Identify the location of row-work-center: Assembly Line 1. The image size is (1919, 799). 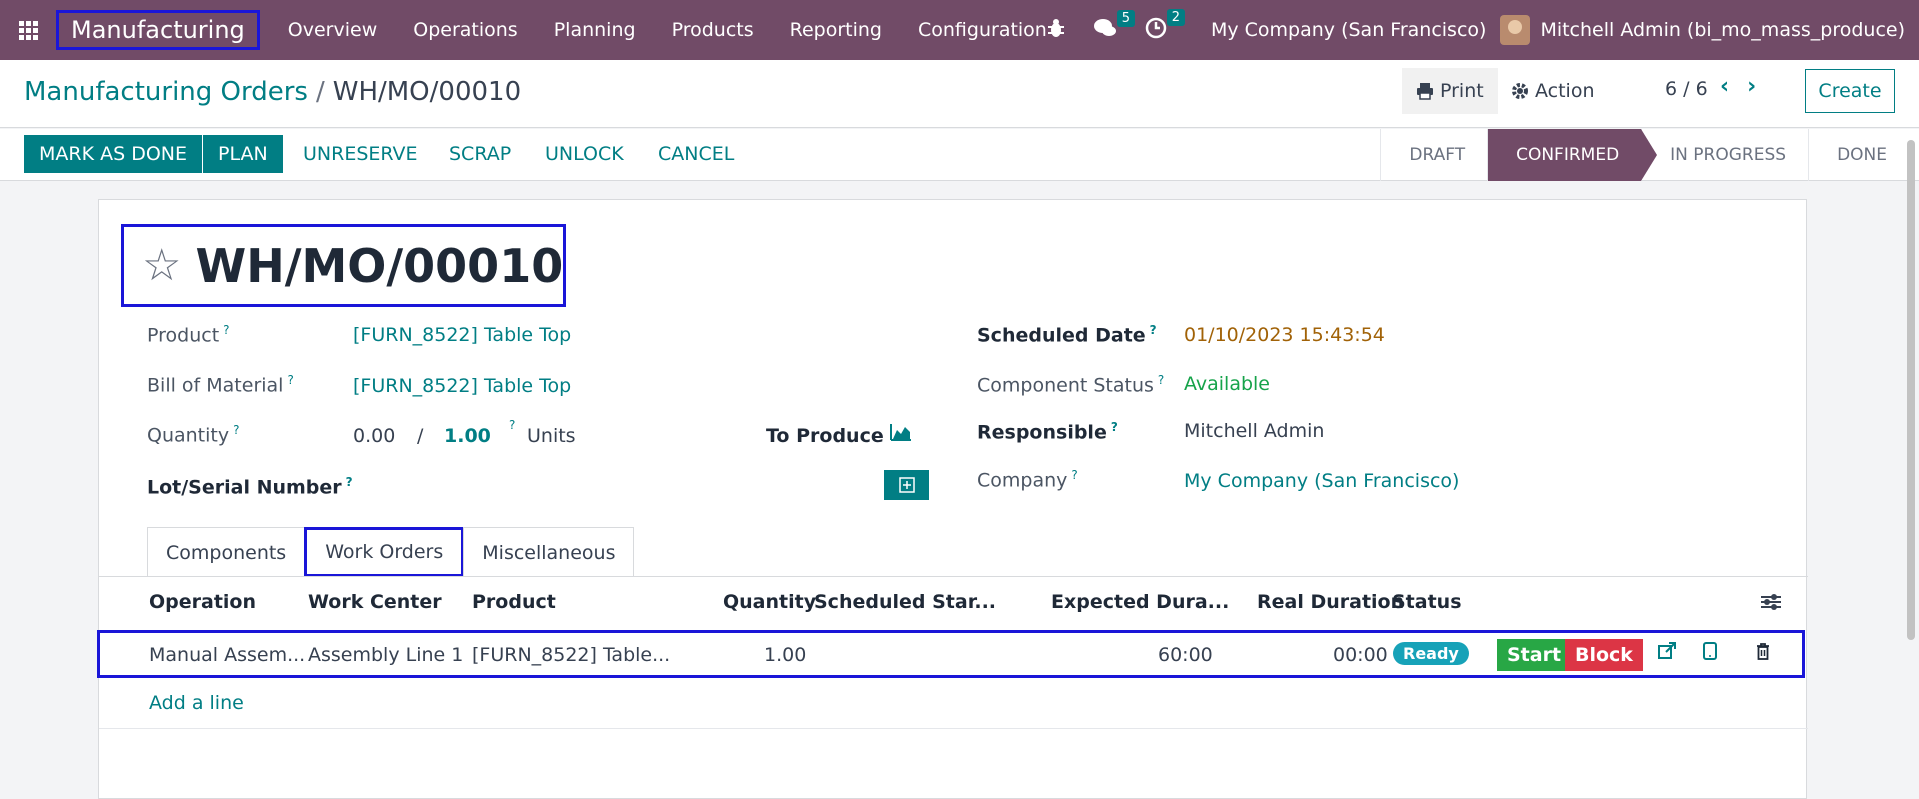
(385, 655).